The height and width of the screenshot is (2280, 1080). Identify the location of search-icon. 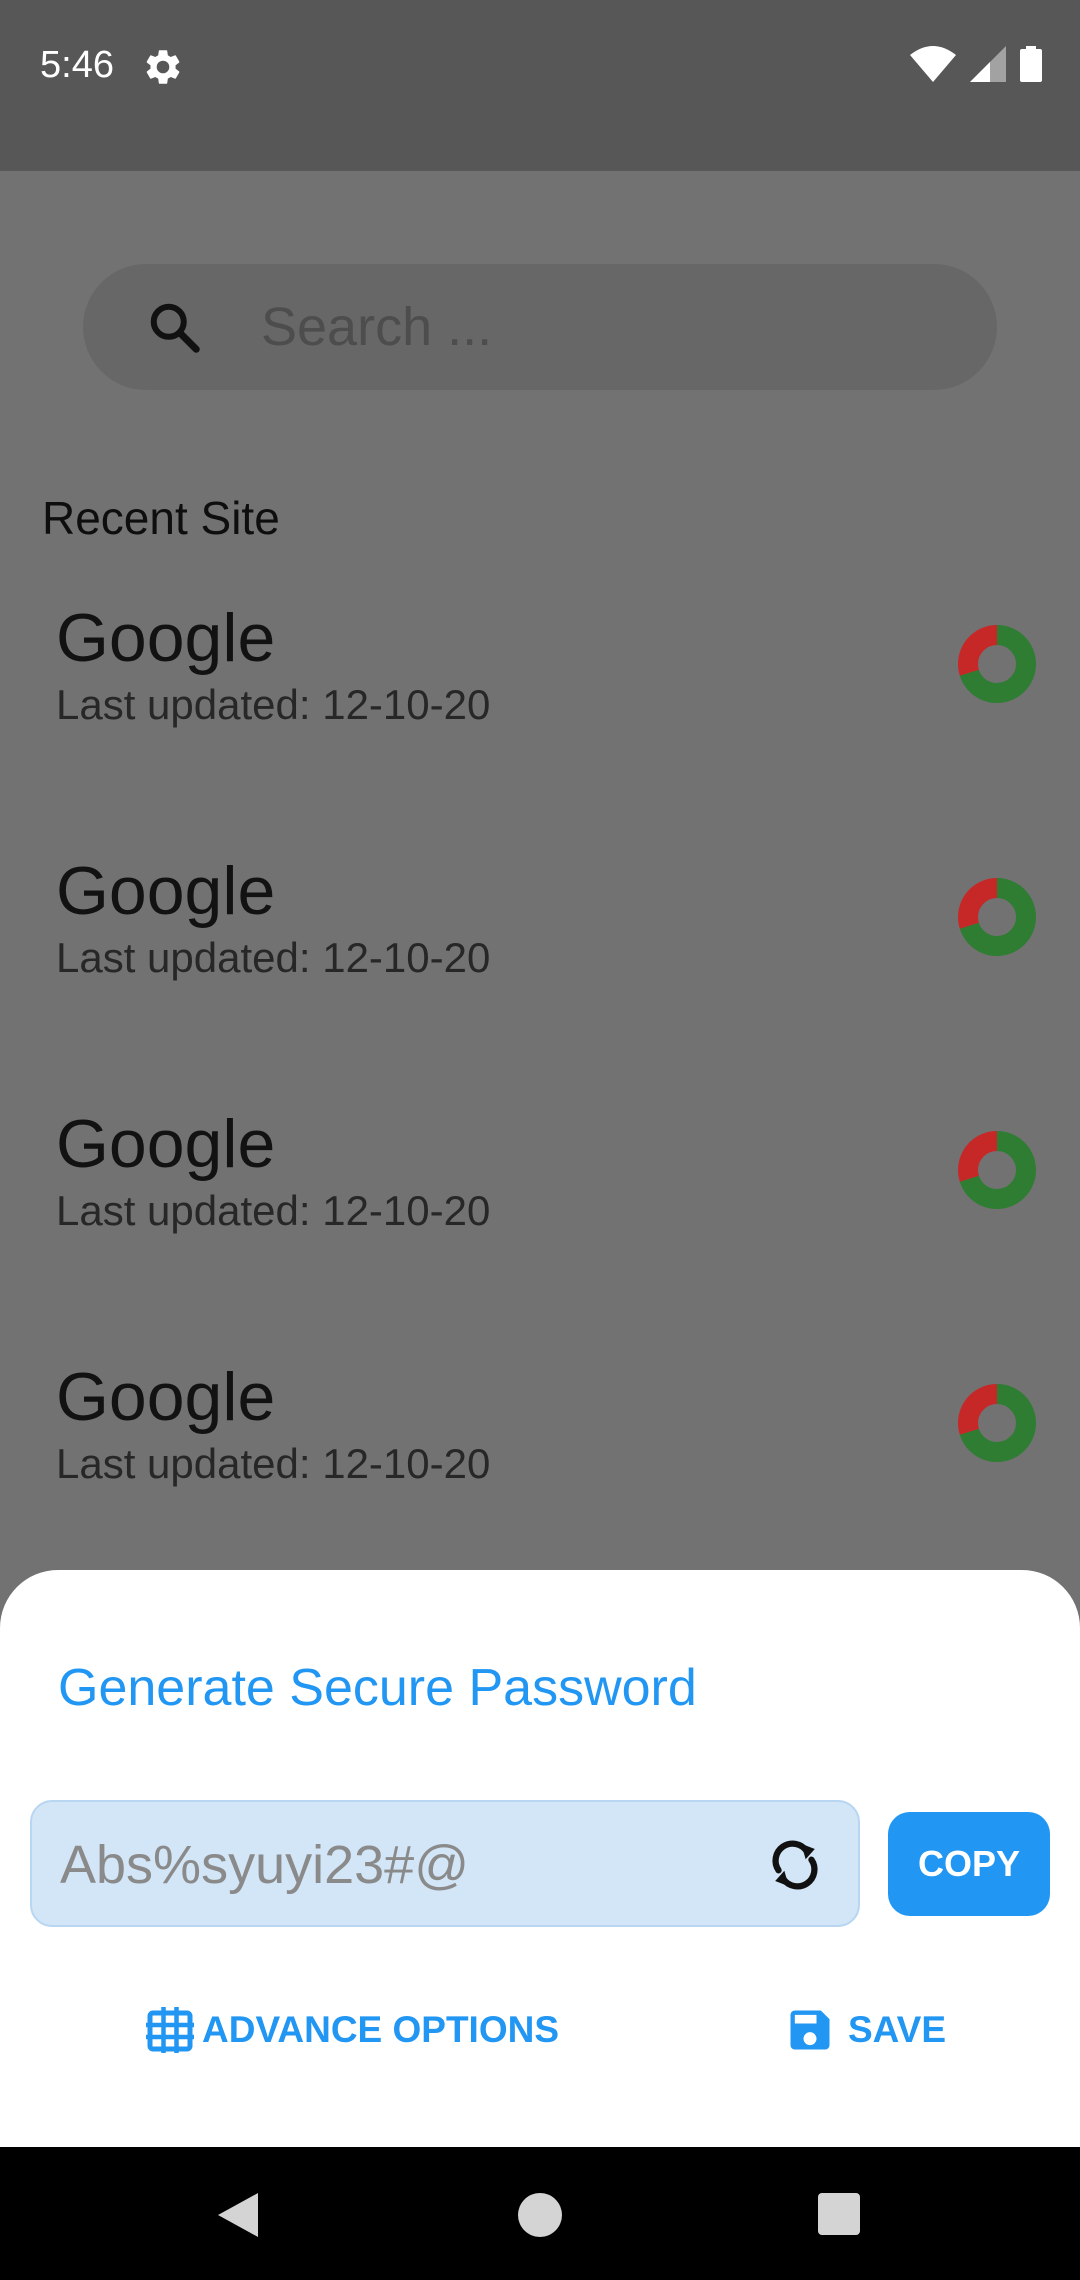
(175, 328).